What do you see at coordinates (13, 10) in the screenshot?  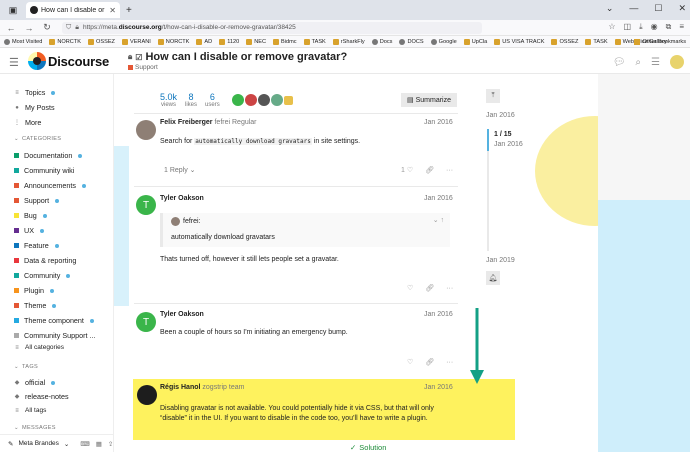 I see `tab-list-icon: ▣` at bounding box center [13, 10].